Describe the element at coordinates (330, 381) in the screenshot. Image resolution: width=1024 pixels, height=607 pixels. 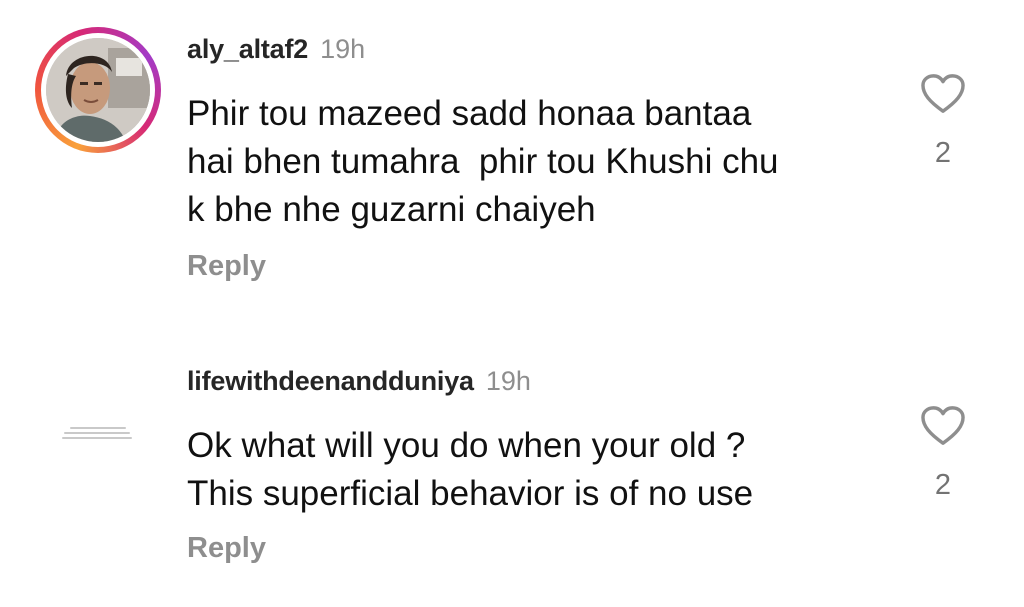
I see `username: lifewithdeenandduniya` at that location.